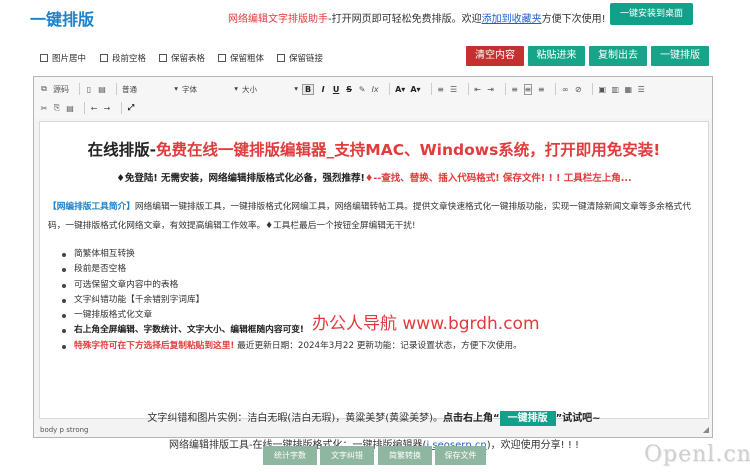  Describe the element at coordinates (405, 19) in the screenshot. I see `notice-text: -打开网页即可轻松免费排版。欢迎` at that location.